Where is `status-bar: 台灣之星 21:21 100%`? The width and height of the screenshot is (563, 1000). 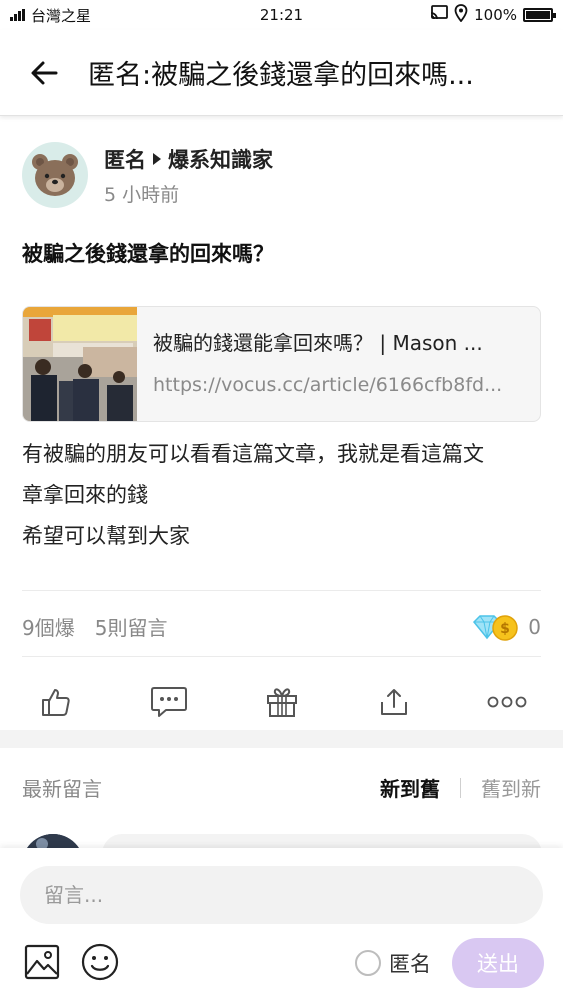
status-bar: 台灣之星 21:21 100% is located at coordinates (281, 15).